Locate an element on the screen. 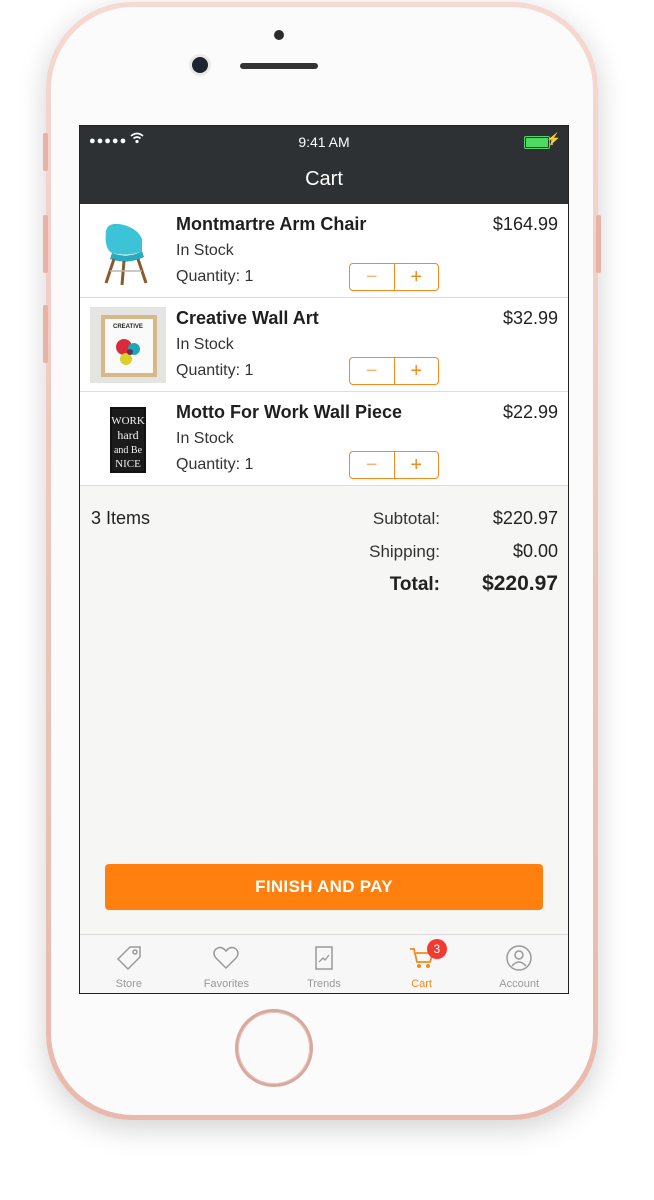 The height and width of the screenshot is (1200, 654). account-icon is located at coordinates (519, 958).